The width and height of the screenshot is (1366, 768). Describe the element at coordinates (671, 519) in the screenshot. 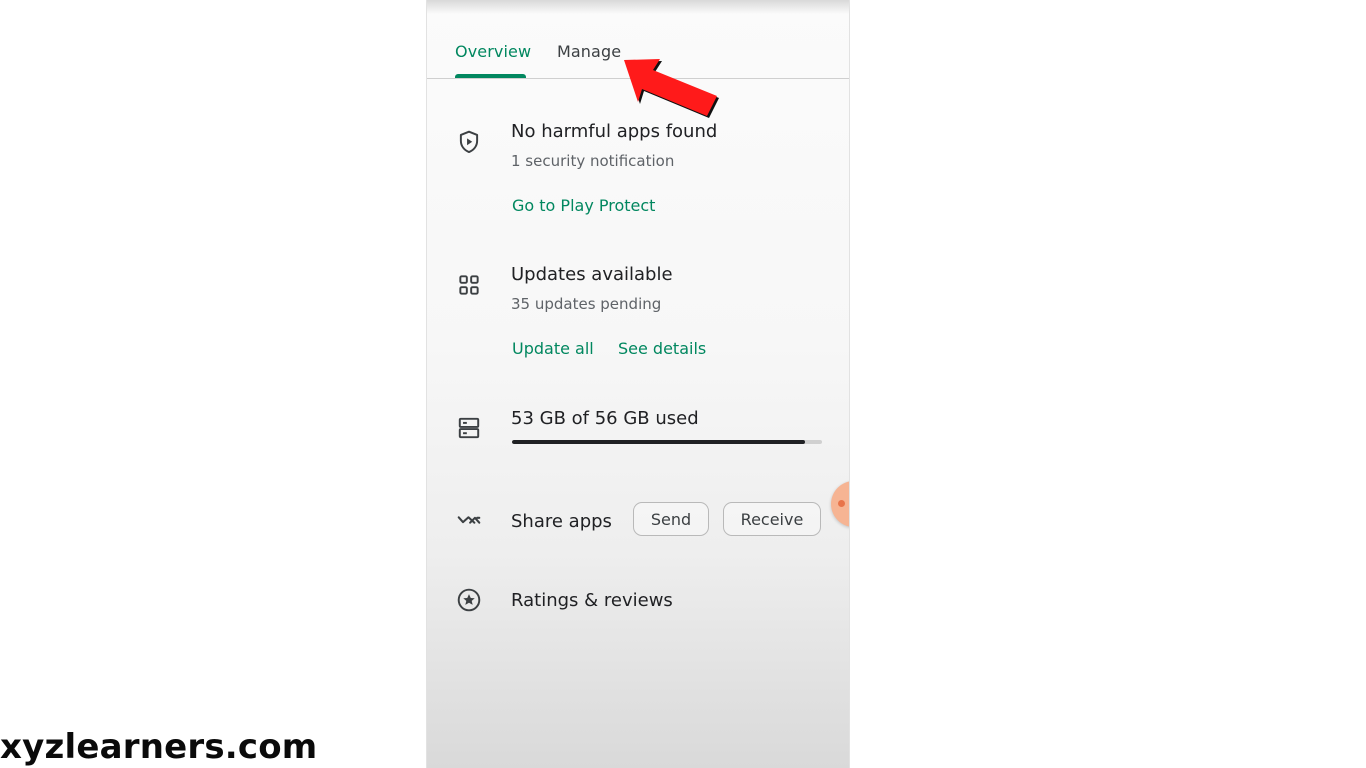

I see `send-button: Send` at that location.